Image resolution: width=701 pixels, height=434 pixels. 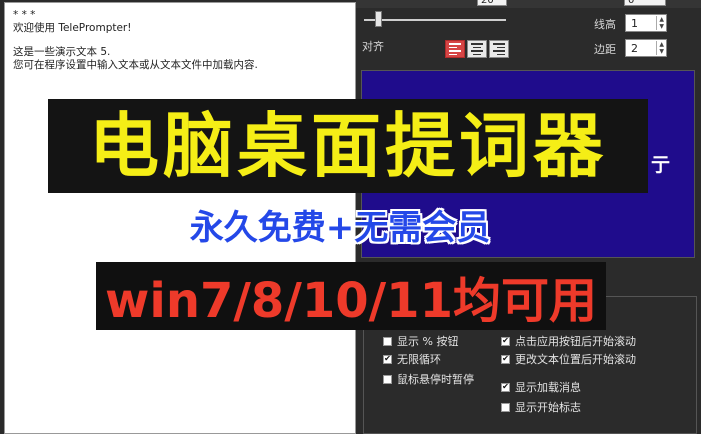 I want to click on option-label: 显示 % 按钮, so click(x=428, y=341).